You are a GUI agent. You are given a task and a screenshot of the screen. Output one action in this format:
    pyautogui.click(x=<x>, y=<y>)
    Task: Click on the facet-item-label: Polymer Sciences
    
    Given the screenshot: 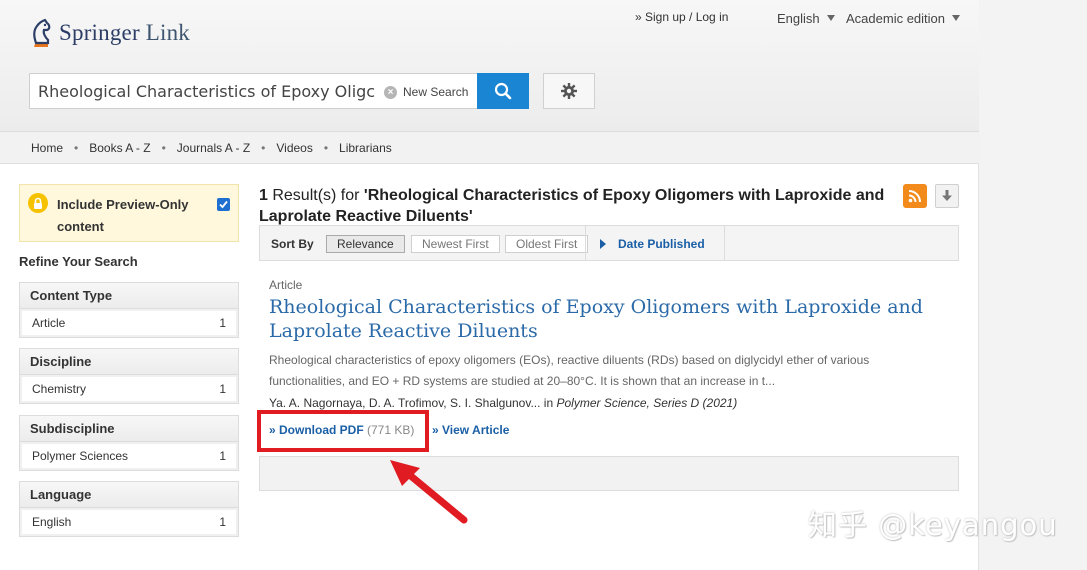 What is the action you would take?
    pyautogui.click(x=80, y=456)
    